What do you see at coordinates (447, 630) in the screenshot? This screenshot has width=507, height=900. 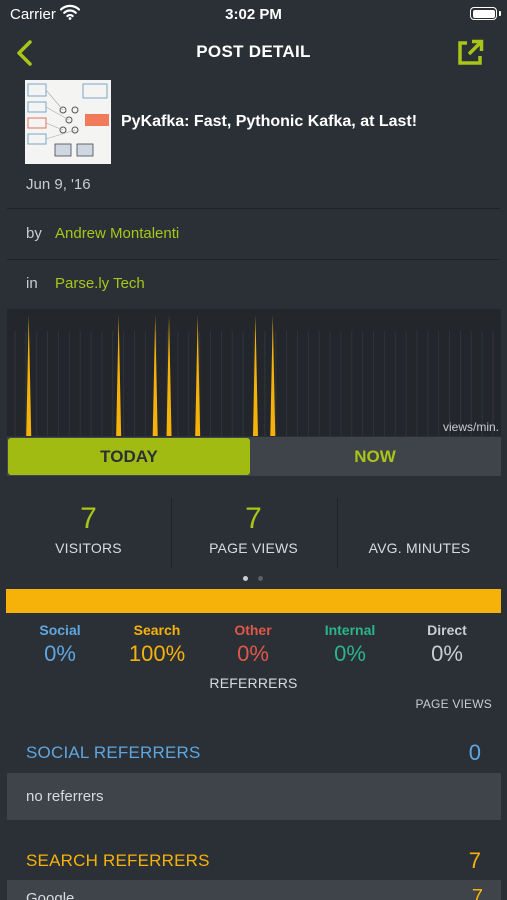 I see `referrer-name: Direct` at bounding box center [447, 630].